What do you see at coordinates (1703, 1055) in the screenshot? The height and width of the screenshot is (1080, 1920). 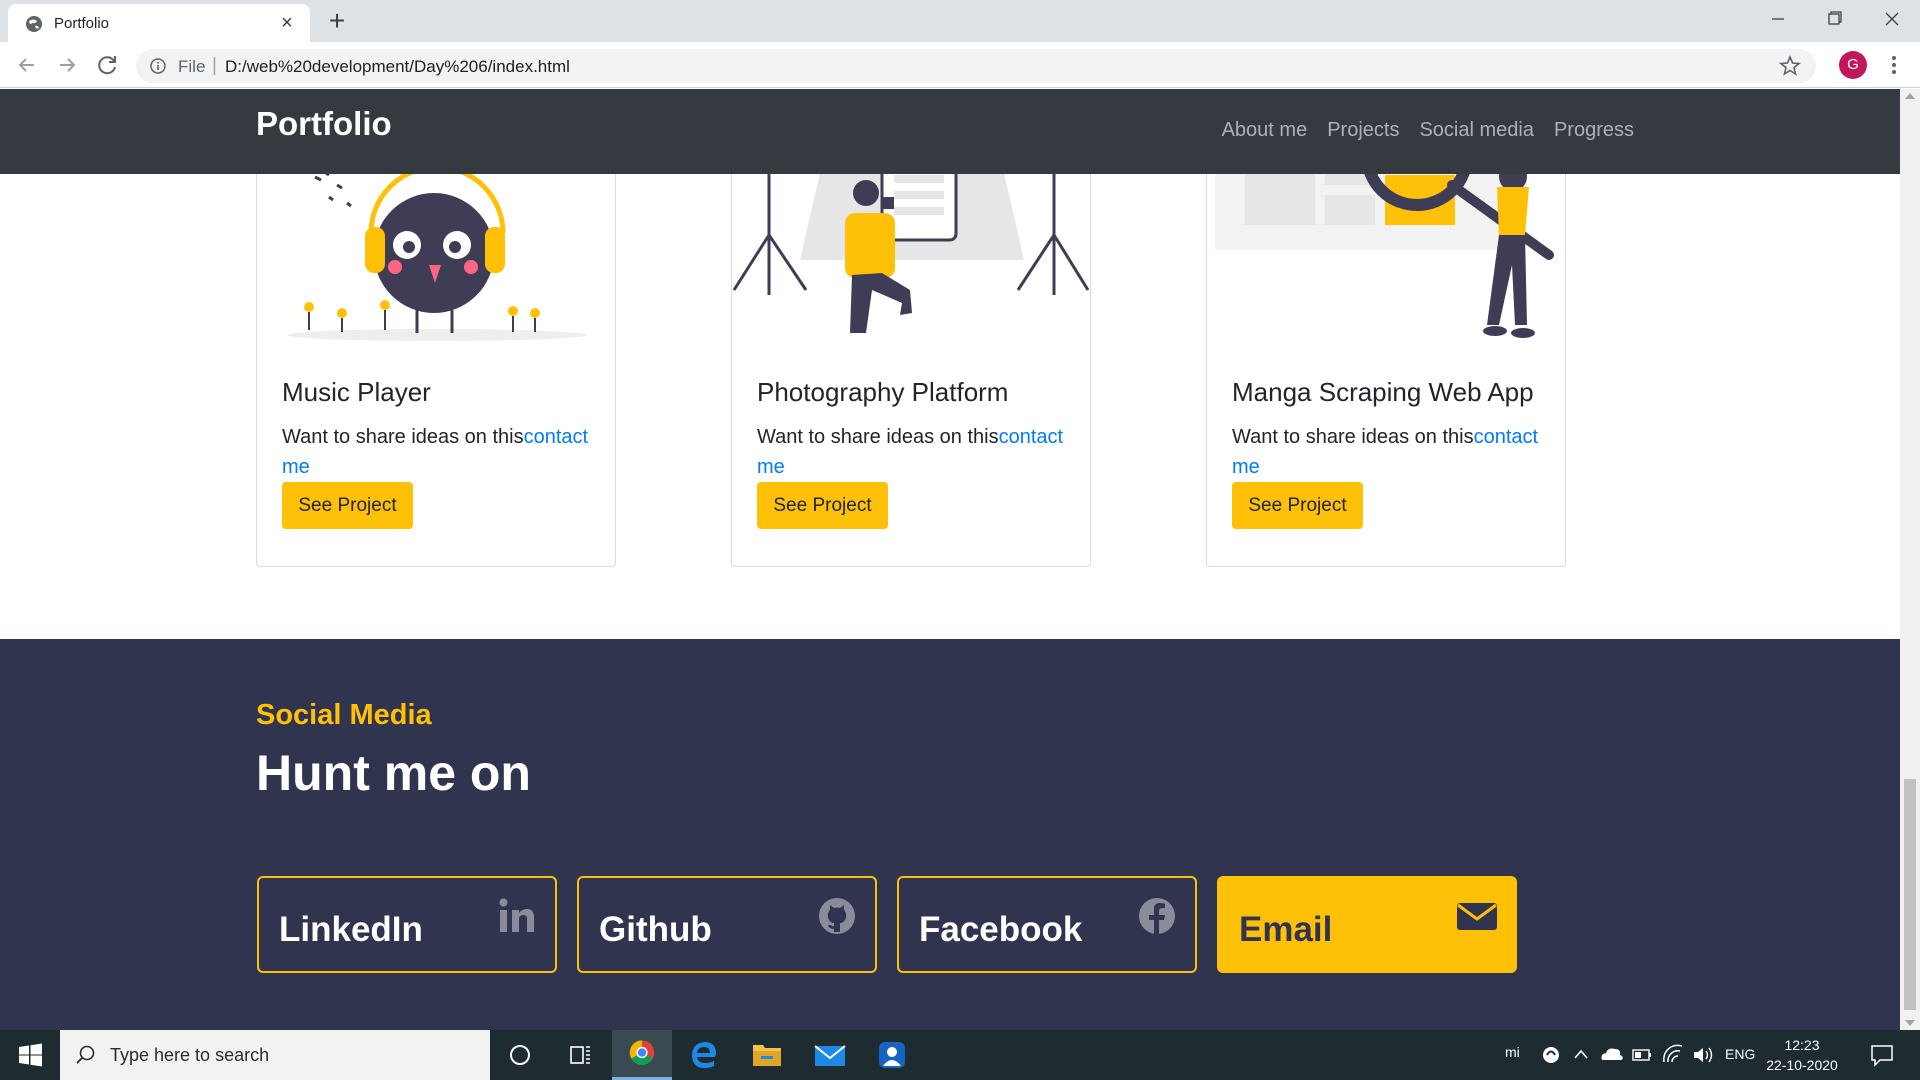 I see `volume-icon` at bounding box center [1703, 1055].